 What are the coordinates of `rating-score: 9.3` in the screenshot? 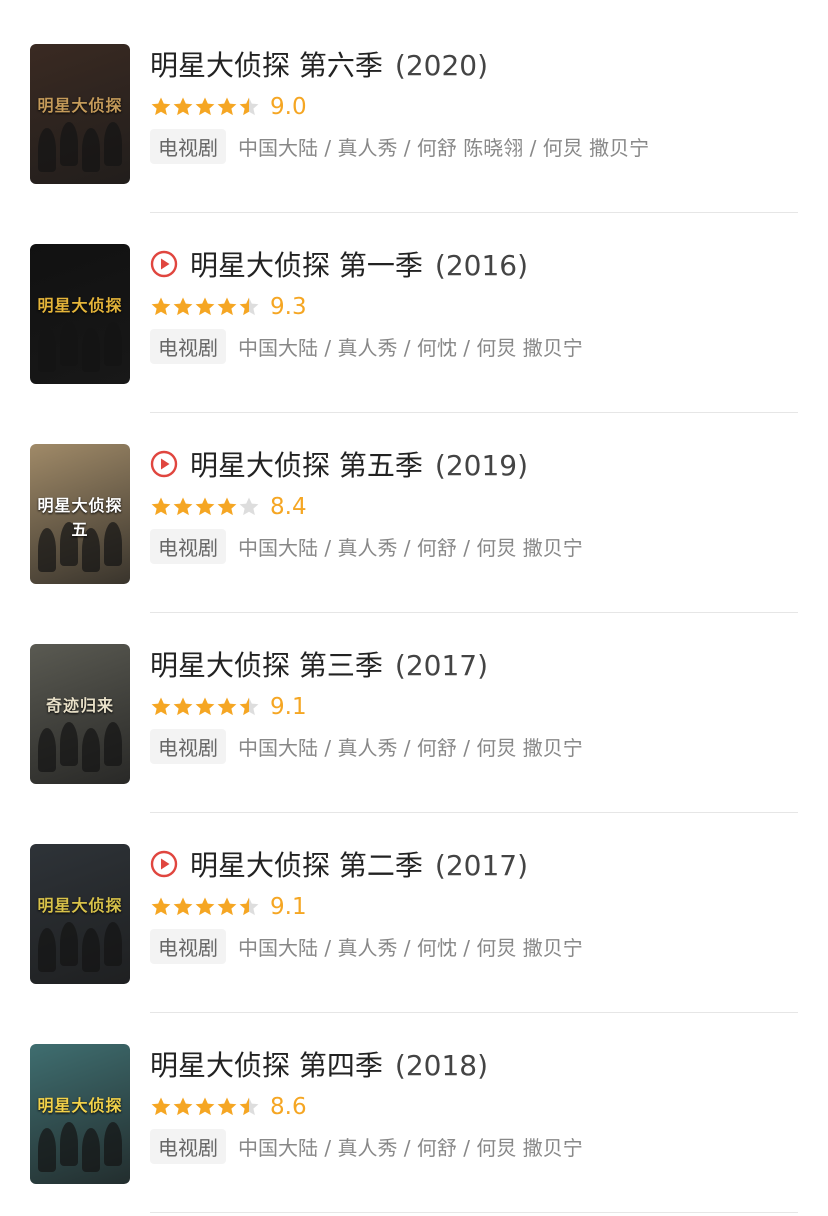 It's located at (288, 307).